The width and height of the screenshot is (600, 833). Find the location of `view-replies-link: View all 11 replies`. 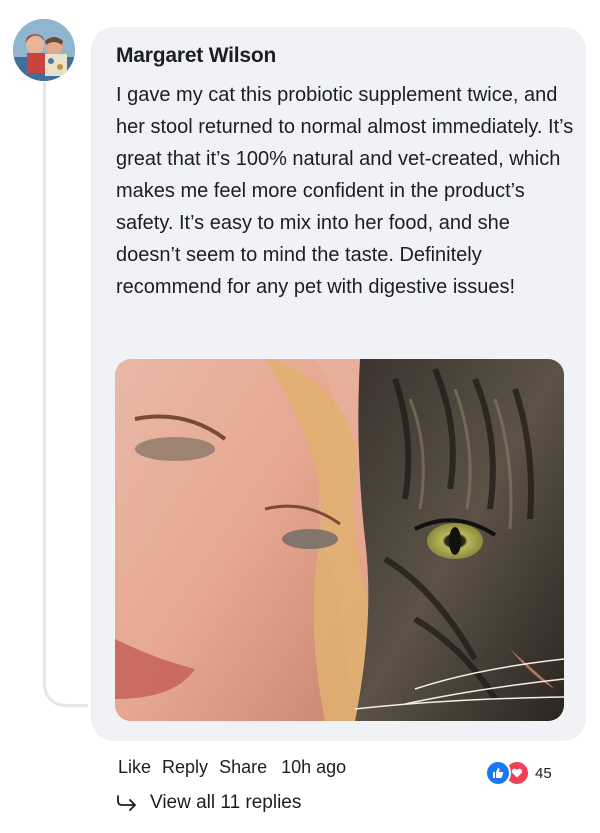

view-replies-link: View all 11 replies is located at coordinates (208, 803).